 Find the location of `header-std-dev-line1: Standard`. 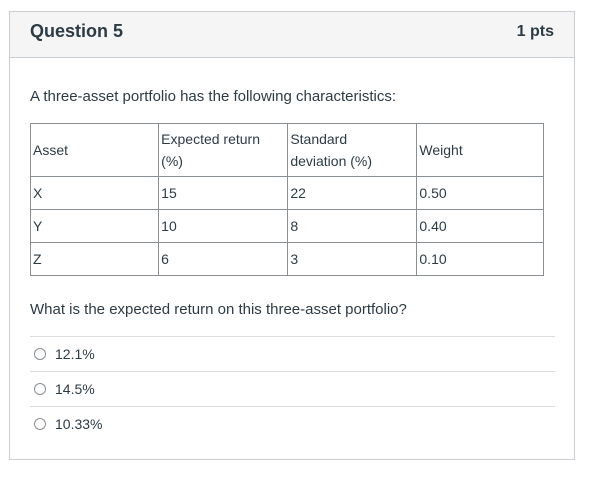

header-std-dev-line1: Standard is located at coordinates (319, 139).